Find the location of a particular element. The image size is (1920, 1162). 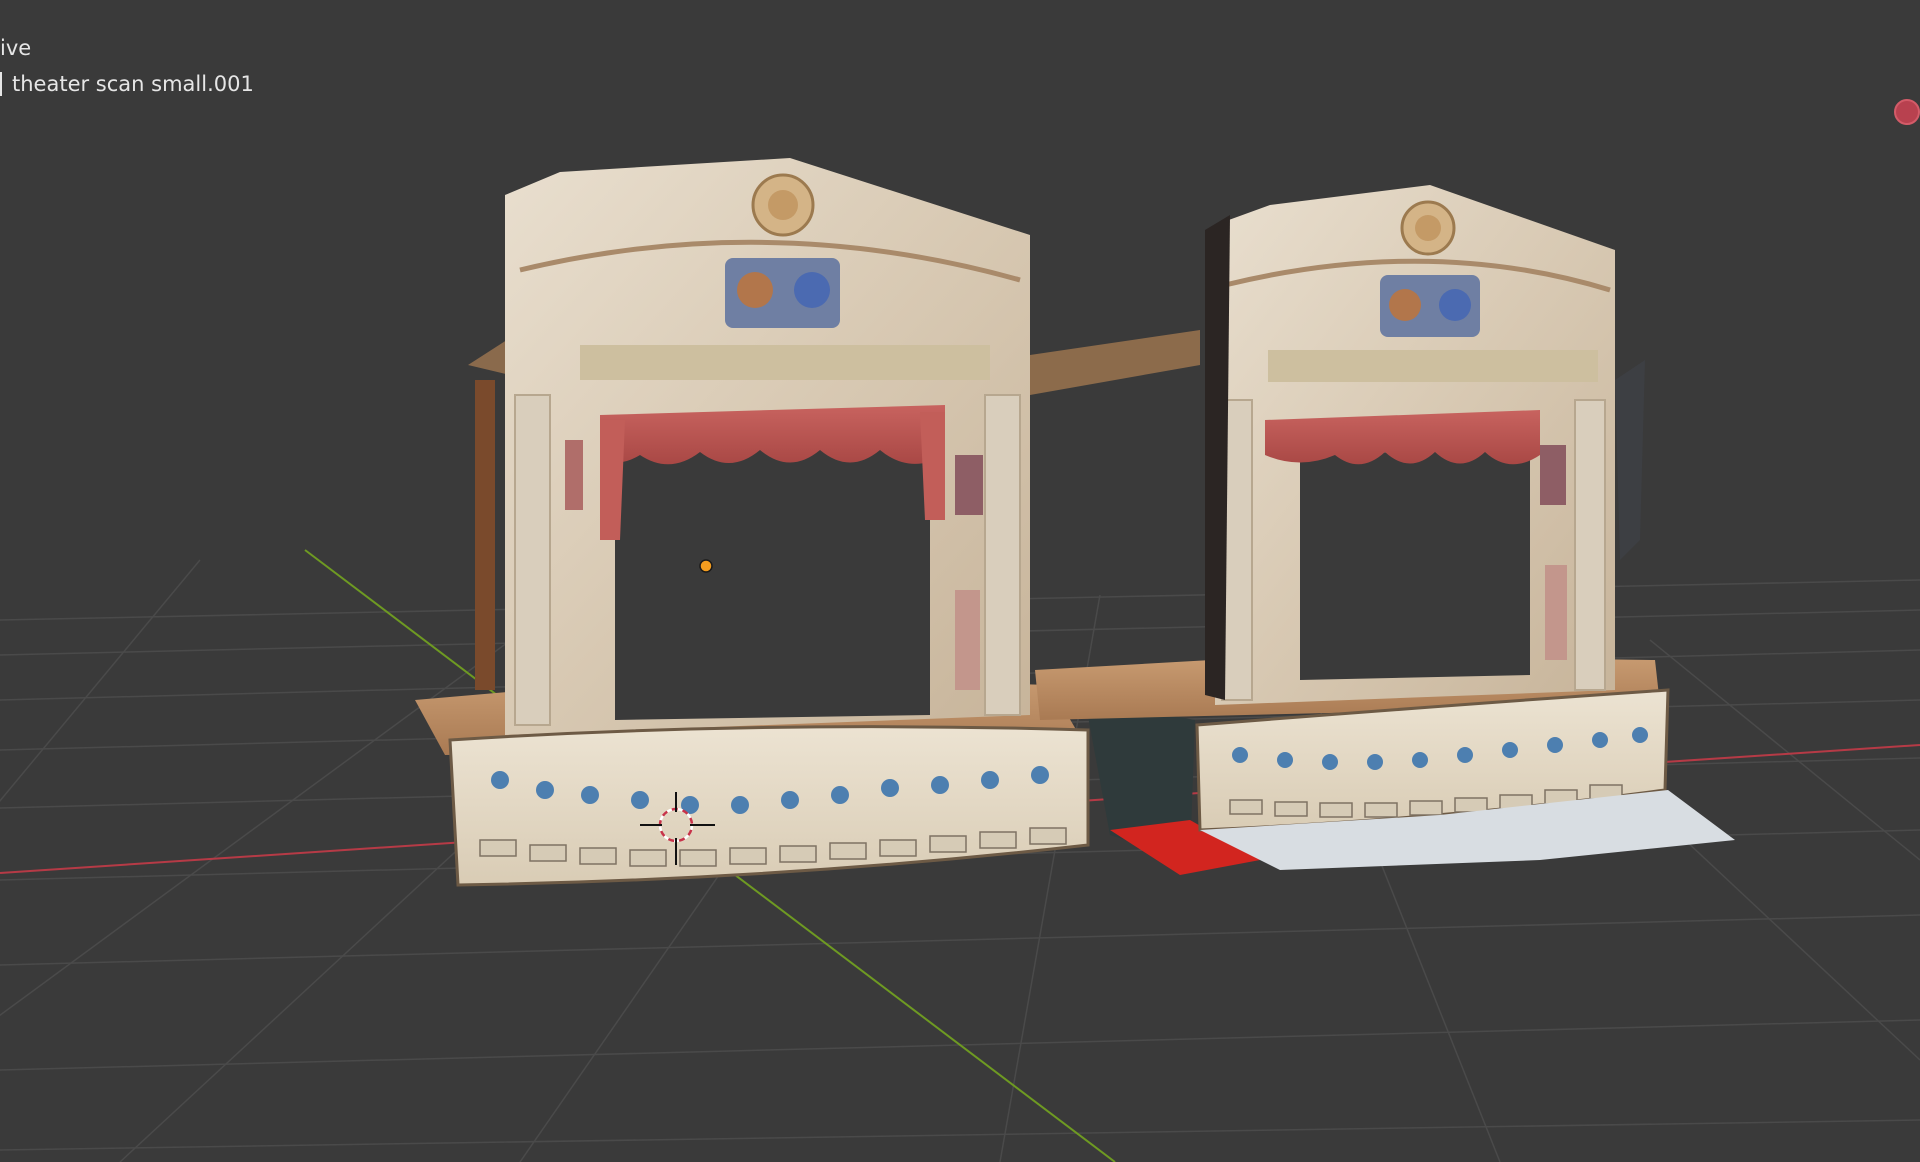

connecting-beam is located at coordinates (1115, 362).